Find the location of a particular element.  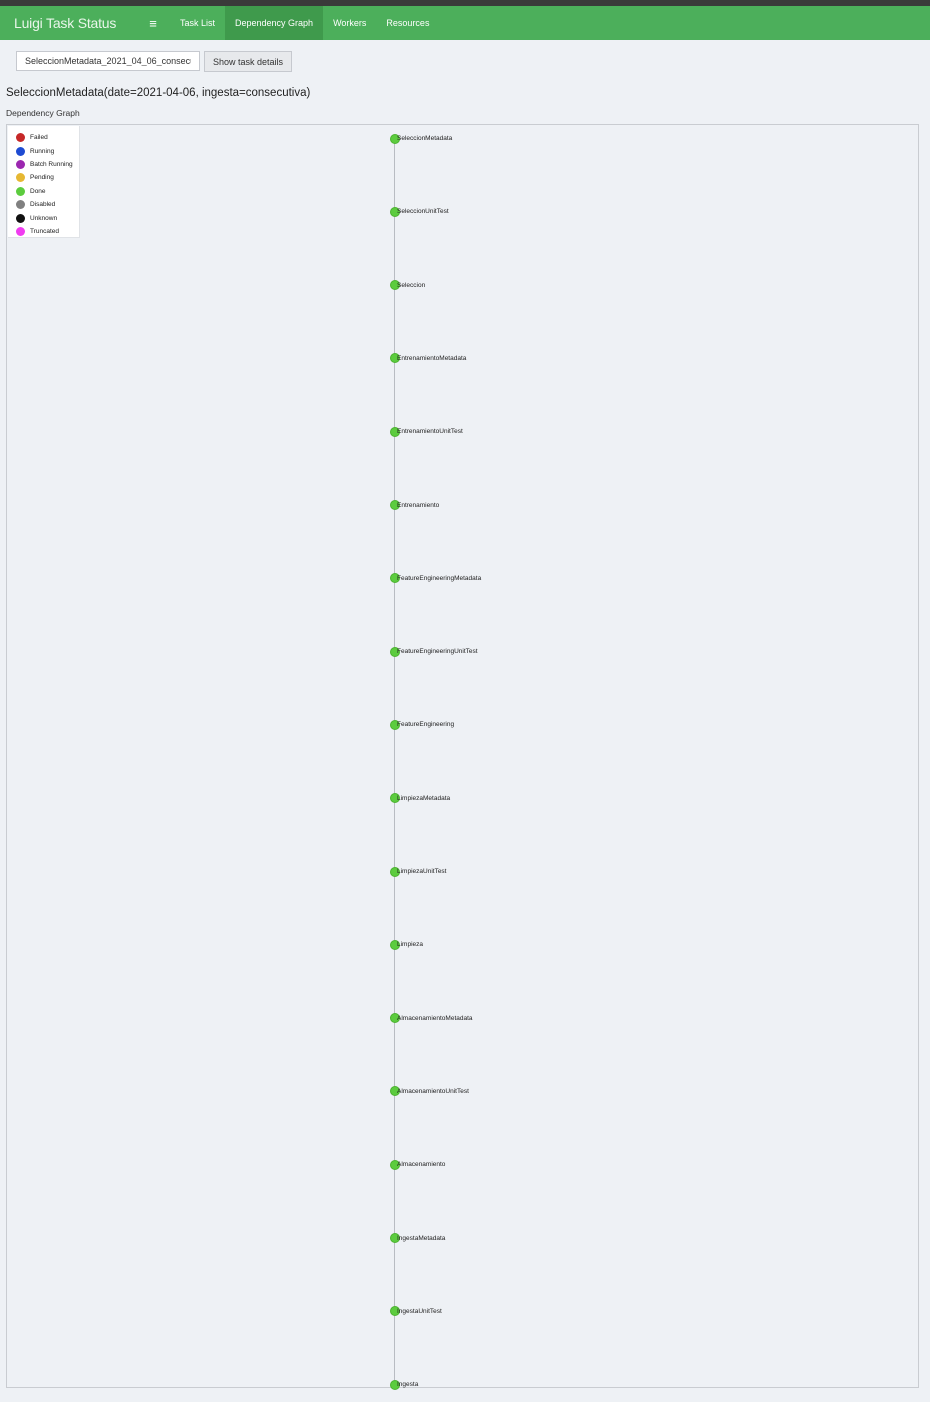

legend-item-batch-running: Batch Running is located at coordinates (43, 164).